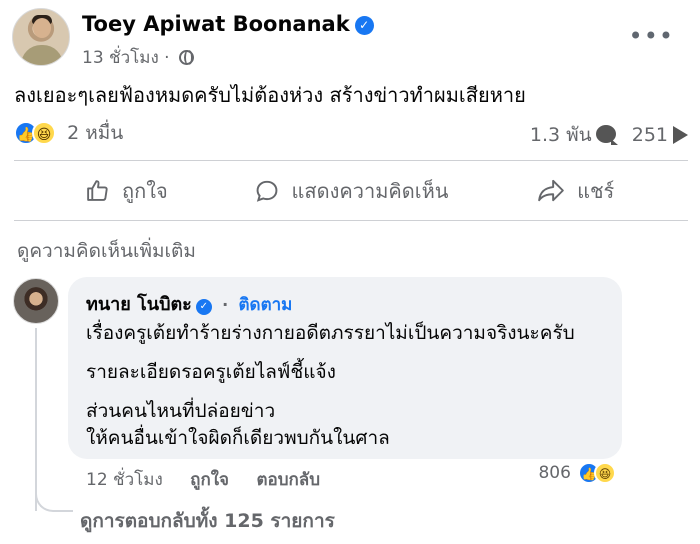  Describe the element at coordinates (209, 480) in the screenshot. I see `comment-like-button: ถูกใจ` at that location.